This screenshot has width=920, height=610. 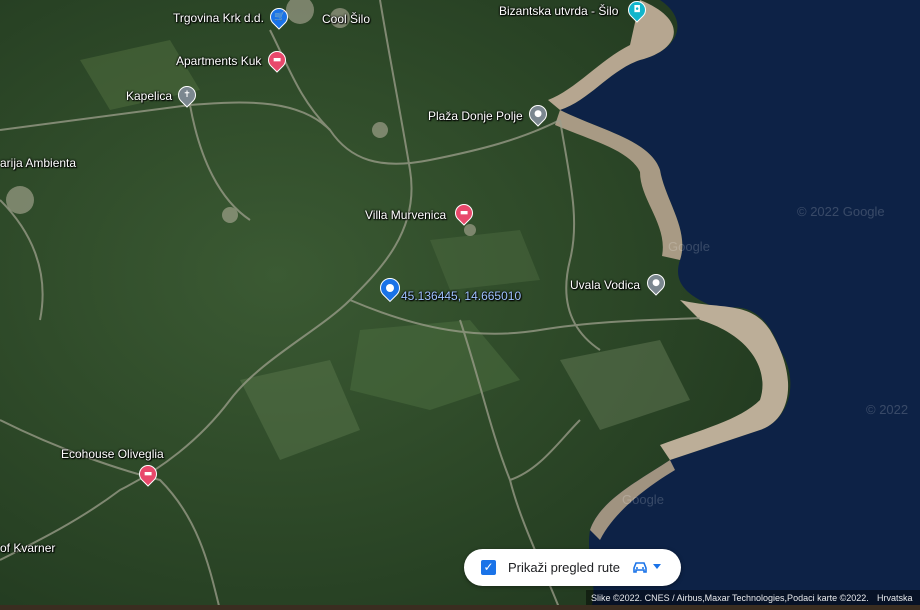 What do you see at coordinates (657, 566) in the screenshot?
I see `chevron-down-icon` at bounding box center [657, 566].